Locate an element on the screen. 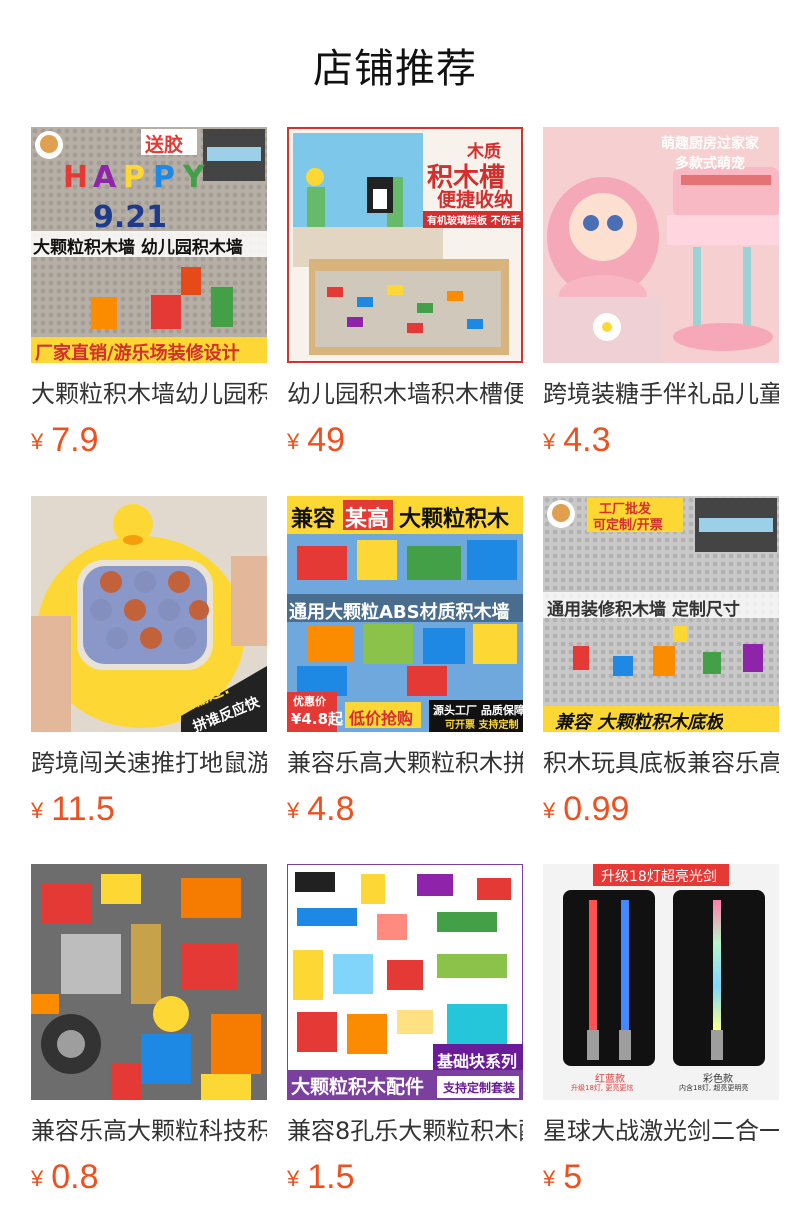  svg-text: 9.21 is located at coordinates (130, 217).